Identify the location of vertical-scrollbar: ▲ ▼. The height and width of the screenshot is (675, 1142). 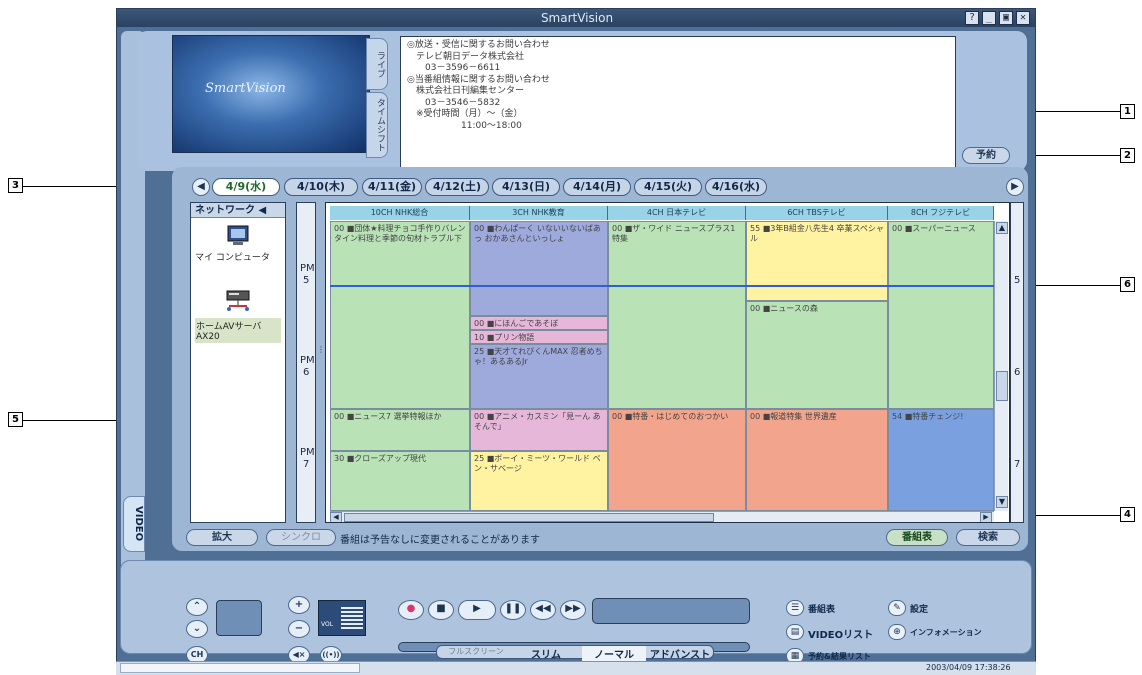
(1001, 366).